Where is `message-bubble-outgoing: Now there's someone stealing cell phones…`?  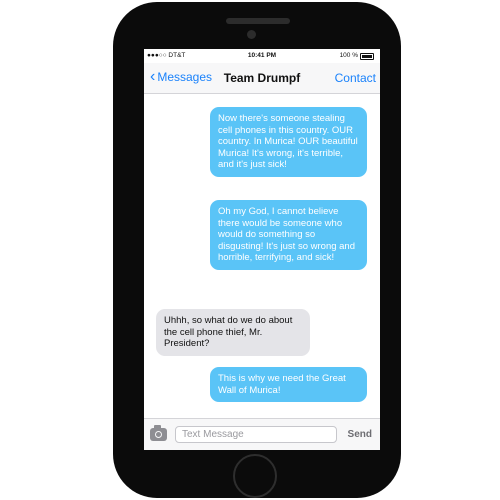
message-bubble-outgoing: Now there's someone stealing cell phones… is located at coordinates (288, 142).